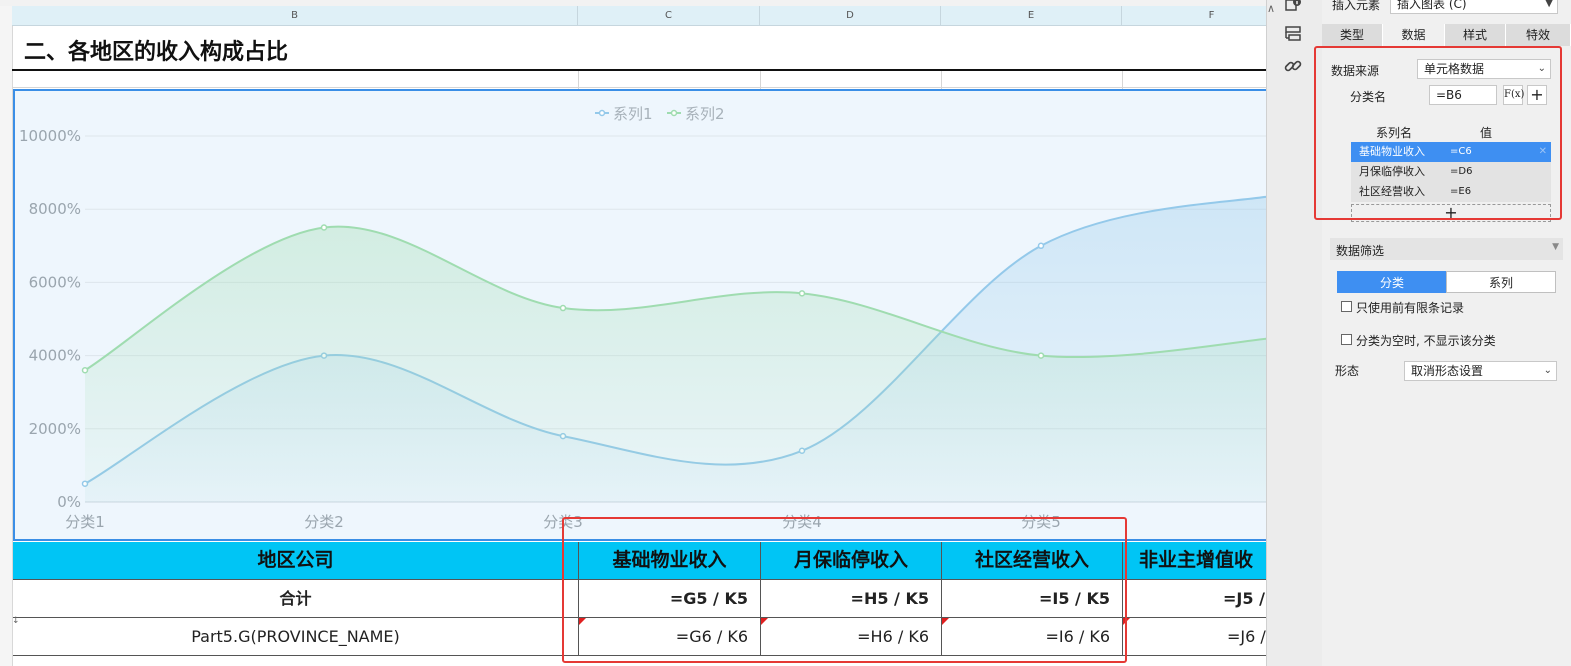 This screenshot has width=1571, height=666. I want to click on link-icon, so click(1293, 66).